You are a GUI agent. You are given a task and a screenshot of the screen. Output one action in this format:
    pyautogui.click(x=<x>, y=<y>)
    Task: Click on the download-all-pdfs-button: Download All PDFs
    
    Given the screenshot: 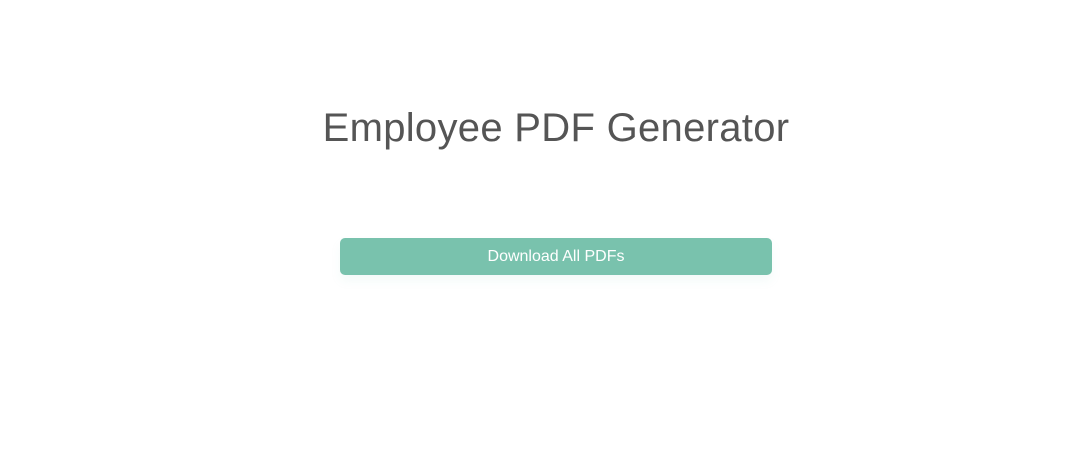 What is the action you would take?
    pyautogui.click(x=556, y=256)
    